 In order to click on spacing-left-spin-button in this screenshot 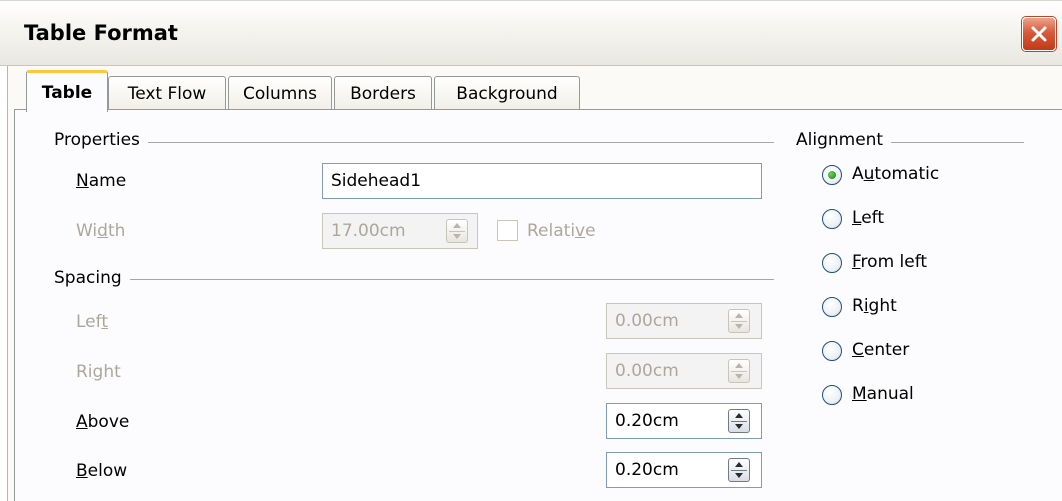, I will do `click(739, 321)`.